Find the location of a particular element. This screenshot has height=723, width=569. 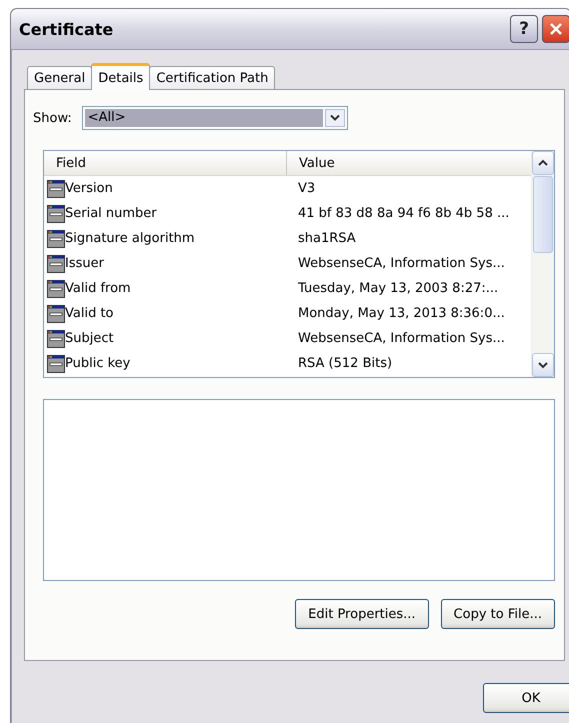

window-title: Certificate is located at coordinates (66, 29).